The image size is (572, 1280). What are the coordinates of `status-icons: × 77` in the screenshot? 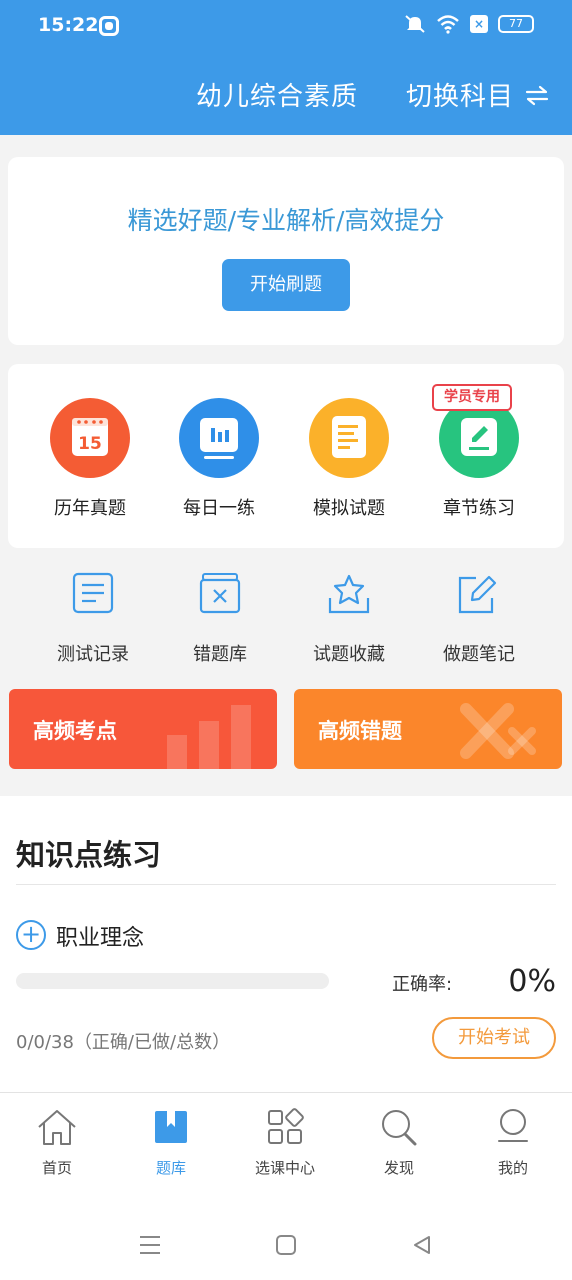 It's located at (469, 24).